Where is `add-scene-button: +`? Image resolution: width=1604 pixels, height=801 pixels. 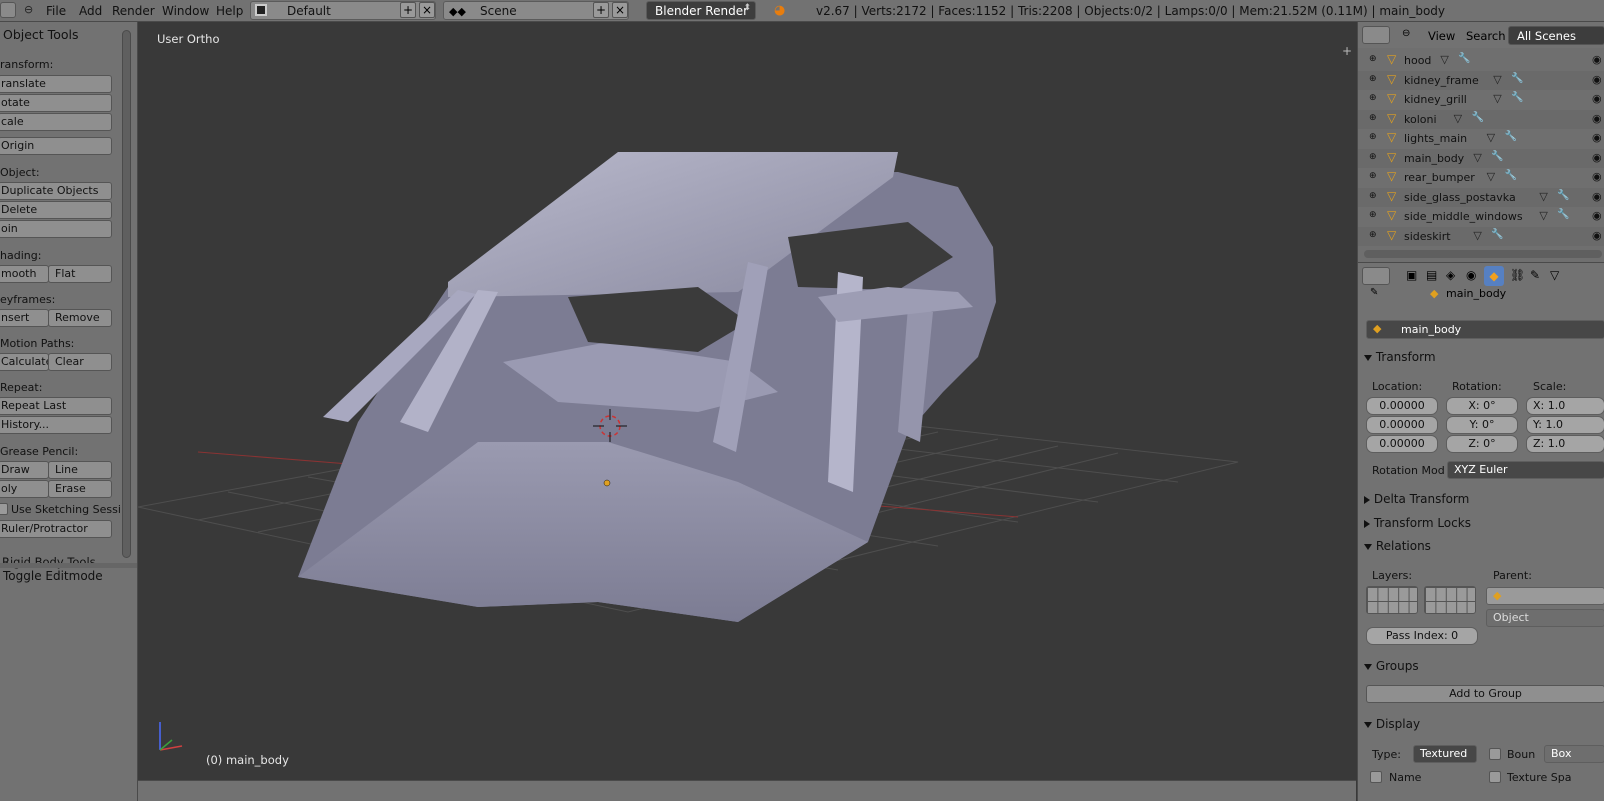
add-scene-button: + is located at coordinates (601, 10).